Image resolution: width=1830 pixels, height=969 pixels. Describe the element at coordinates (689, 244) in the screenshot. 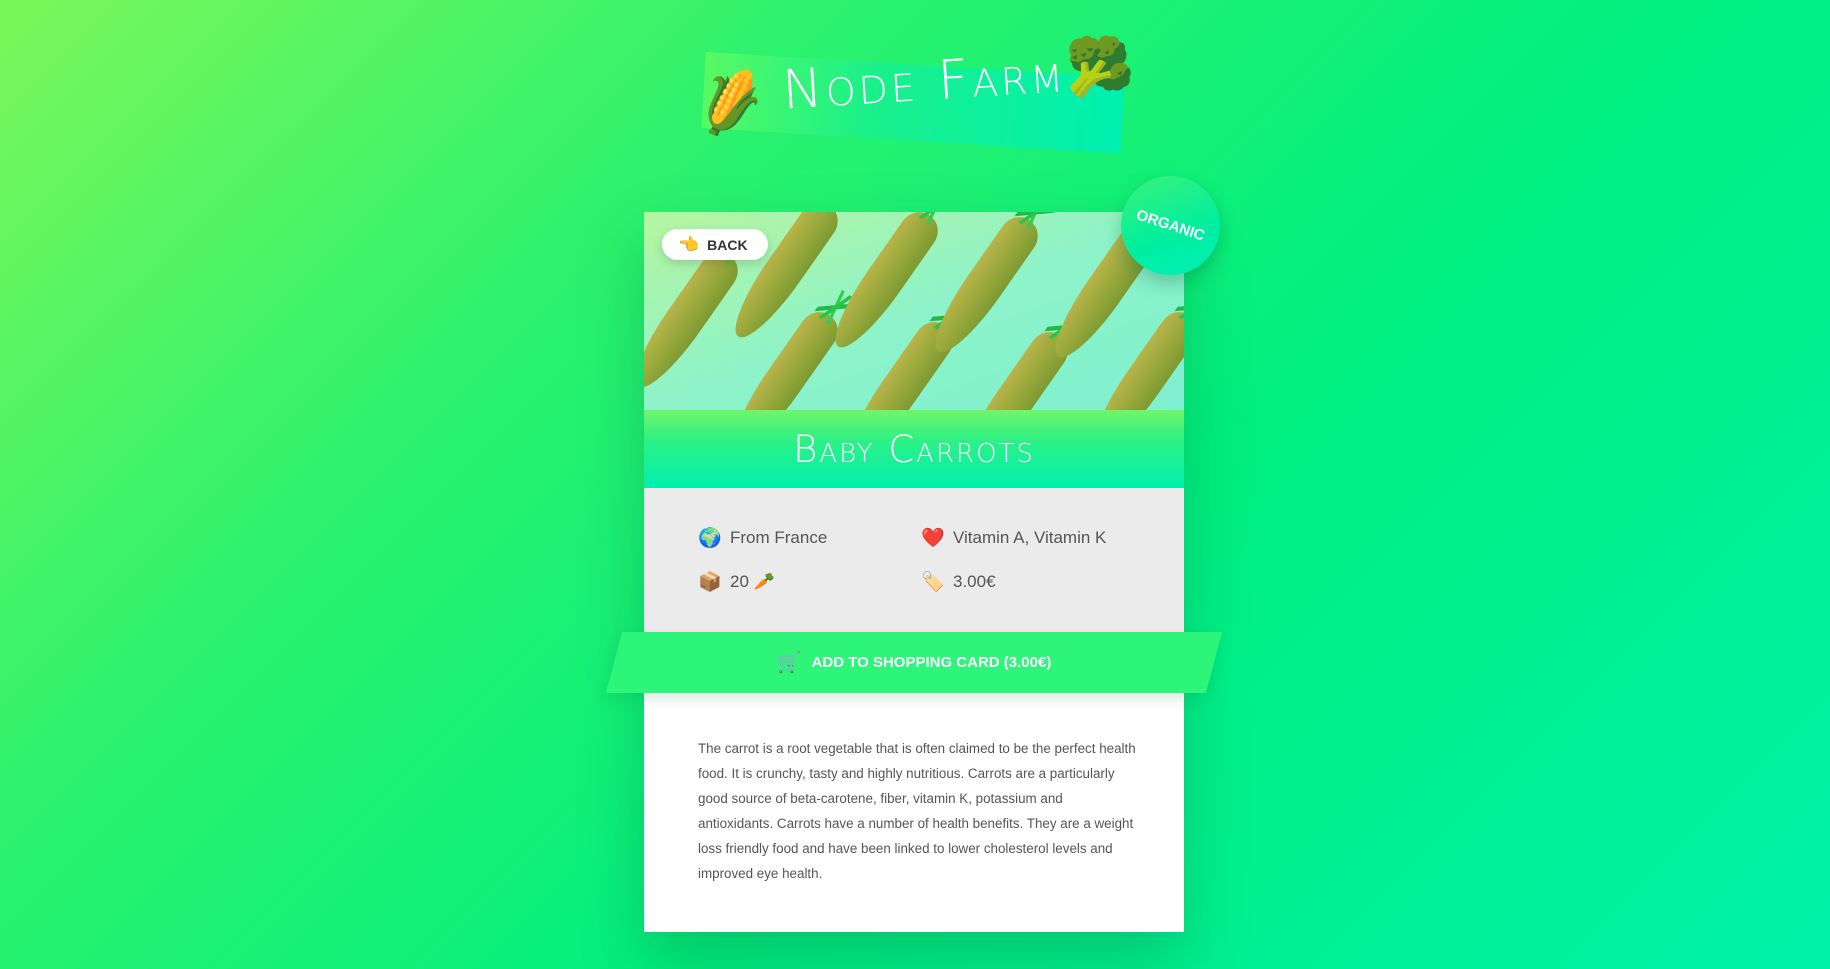

I see `pointing-left-icon: 👈` at that location.